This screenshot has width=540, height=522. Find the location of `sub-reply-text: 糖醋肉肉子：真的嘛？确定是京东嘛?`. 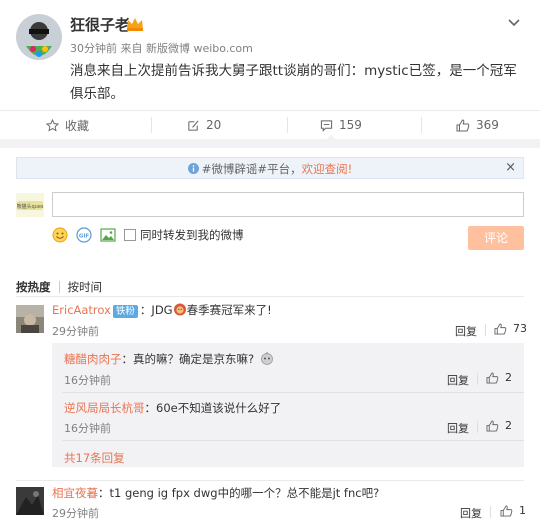

sub-reply-text: 糖醋肉肉子：真的嘛？确定是京东嘛? is located at coordinates (169, 359).